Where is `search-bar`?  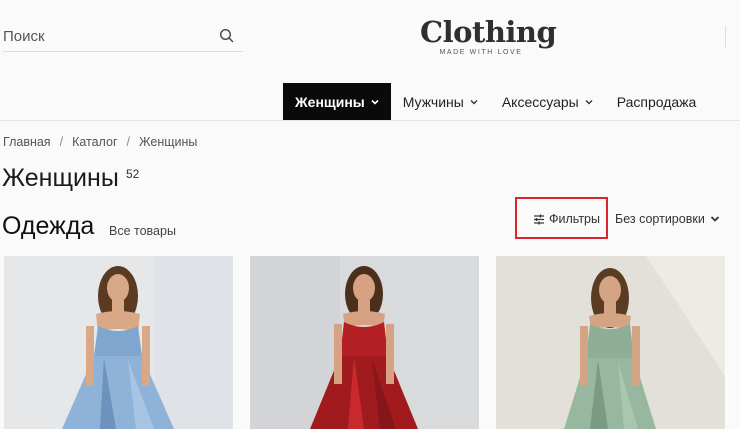
search-bar is located at coordinates (123, 37).